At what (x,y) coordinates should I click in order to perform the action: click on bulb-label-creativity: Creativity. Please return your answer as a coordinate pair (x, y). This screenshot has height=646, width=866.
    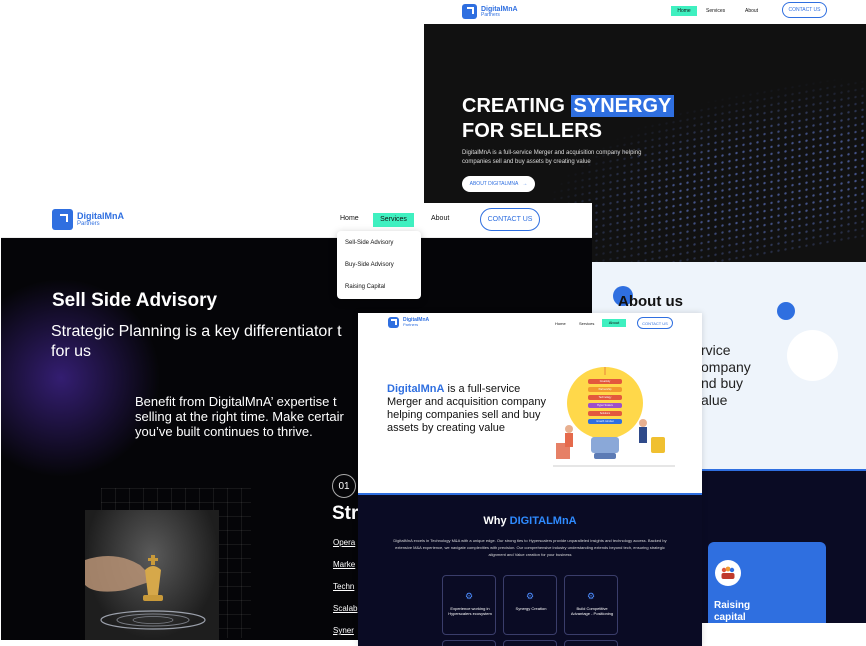
    Looking at the image, I should click on (605, 381).